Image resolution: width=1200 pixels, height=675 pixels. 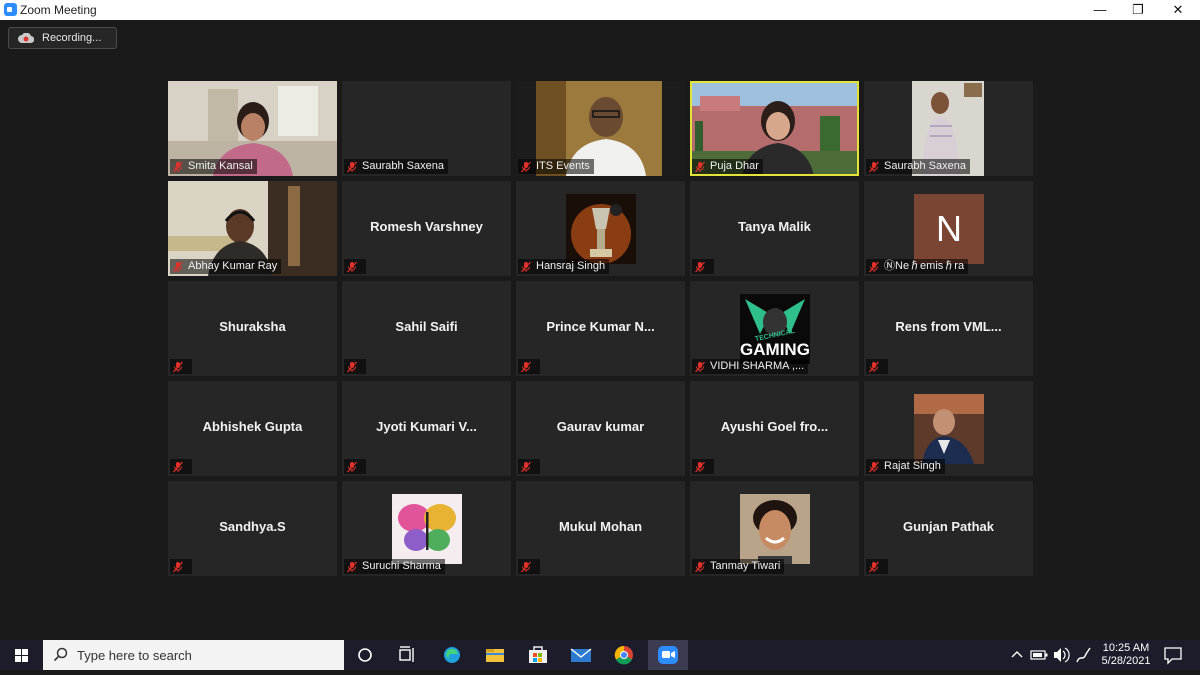 What do you see at coordinates (600, 10) in the screenshot?
I see `title-bar: Zoom Meeting — ❐ ✕` at bounding box center [600, 10].